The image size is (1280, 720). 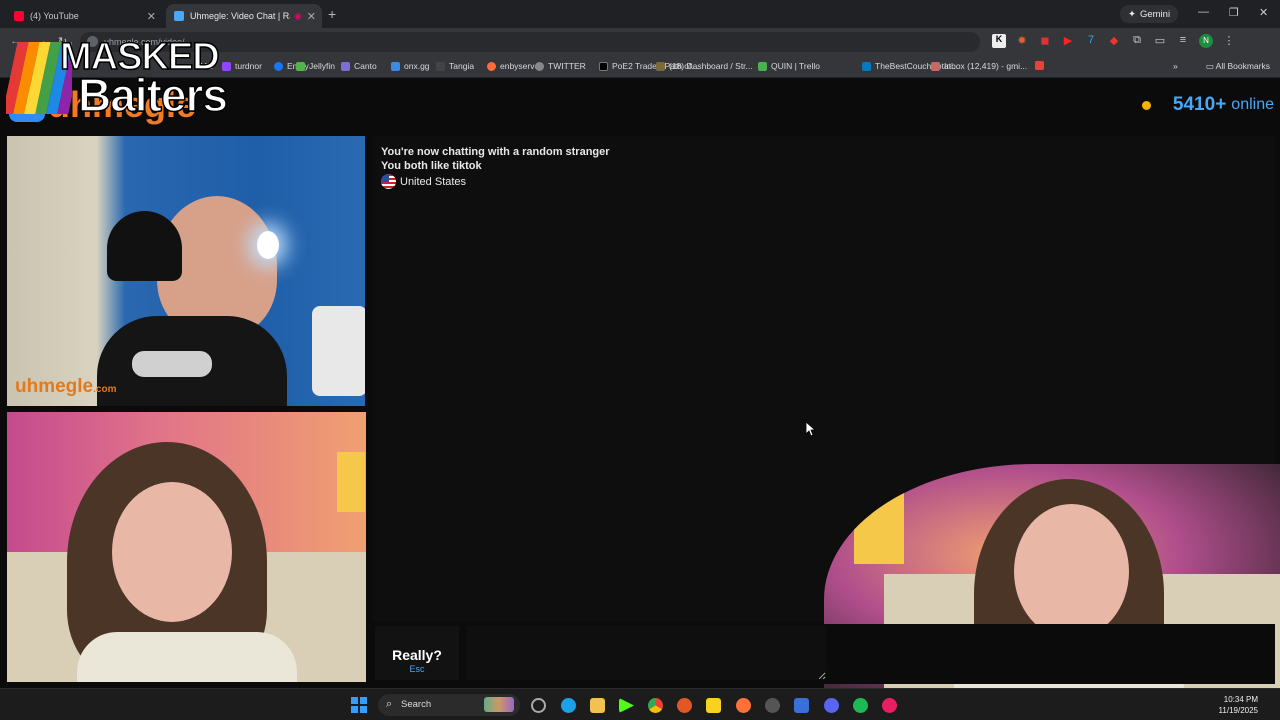 What do you see at coordinates (351, 482) in the screenshot?
I see `lamp` at bounding box center [351, 482].